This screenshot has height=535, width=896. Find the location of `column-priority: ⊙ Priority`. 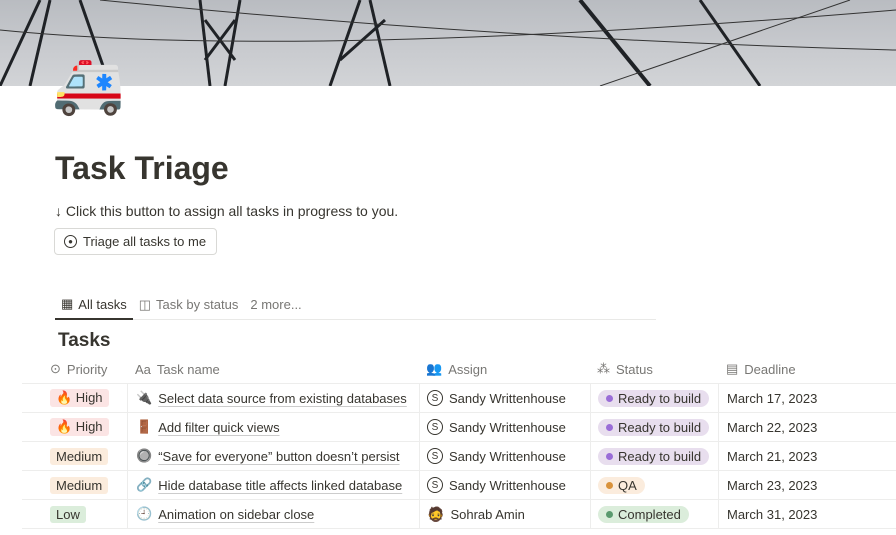

column-priority: ⊙ Priority is located at coordinates (74, 369).